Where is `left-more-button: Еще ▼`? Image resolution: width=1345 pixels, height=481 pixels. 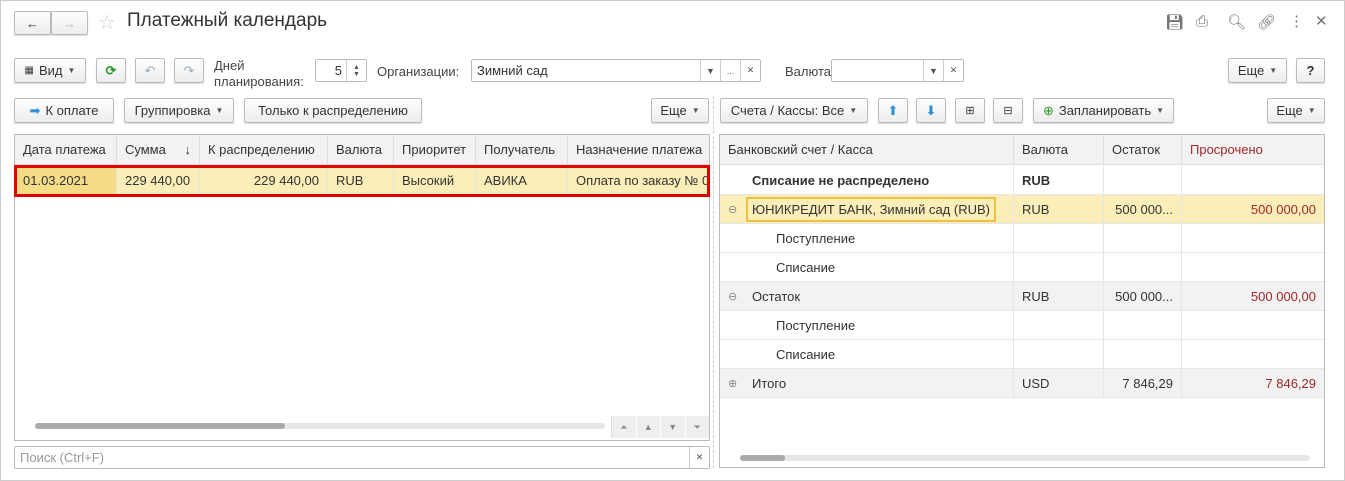 left-more-button: Еще ▼ is located at coordinates (680, 110).